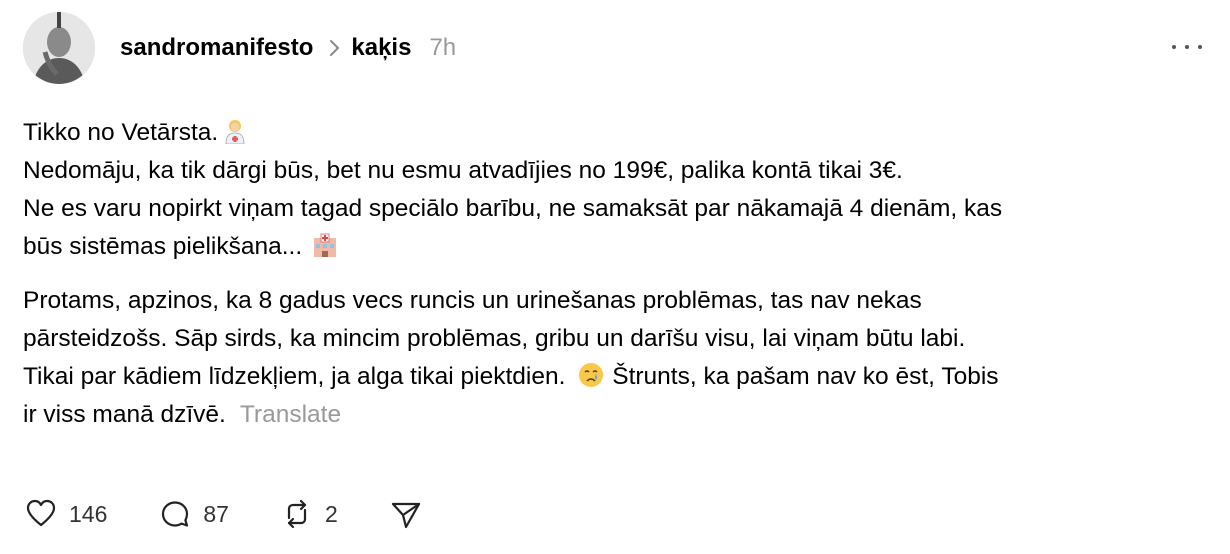  Describe the element at coordinates (290, 414) in the screenshot. I see `translate-link: Translate` at that location.